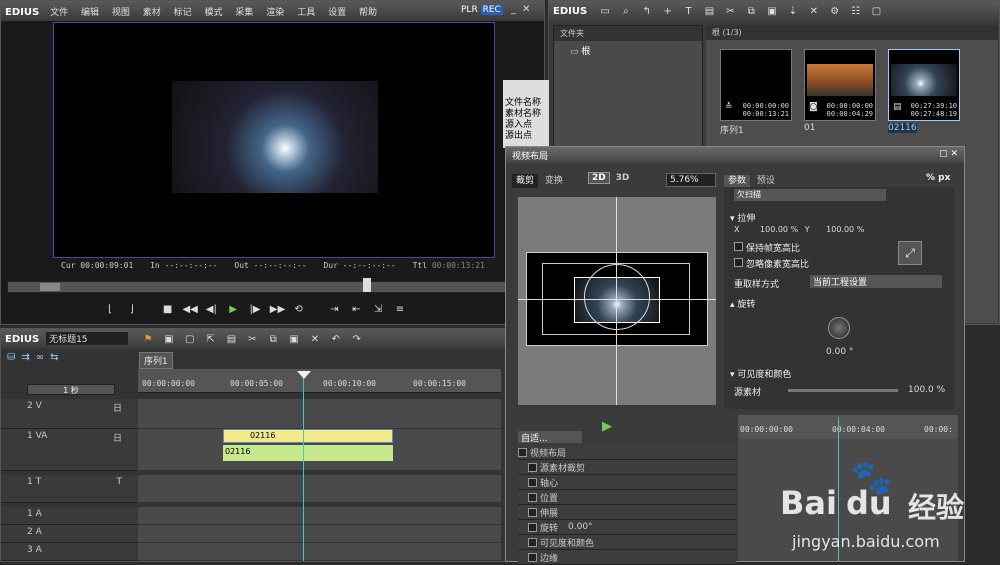 The height and width of the screenshot is (565, 1000). I want to click on layout-canvas, so click(617, 301).